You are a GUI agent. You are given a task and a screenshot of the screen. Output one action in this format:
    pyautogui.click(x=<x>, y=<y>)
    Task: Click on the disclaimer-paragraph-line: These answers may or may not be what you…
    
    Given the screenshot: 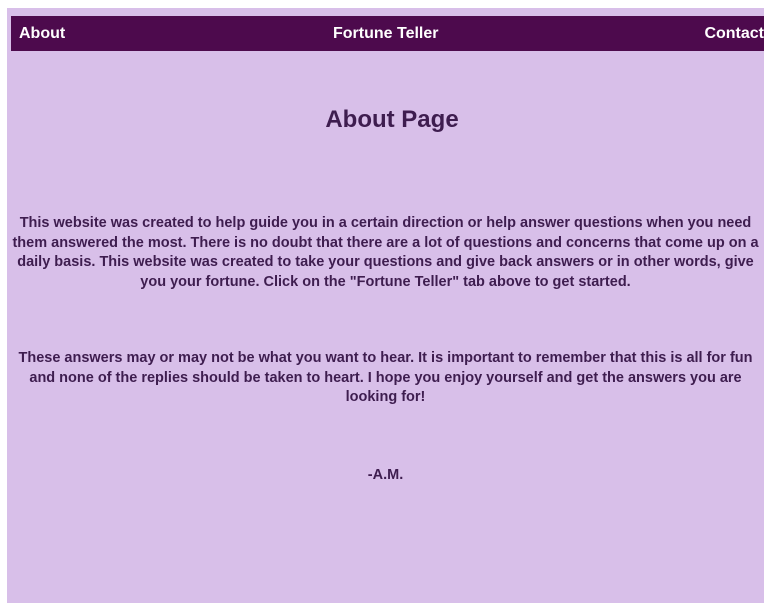 What is the action you would take?
    pyautogui.click(x=385, y=358)
    